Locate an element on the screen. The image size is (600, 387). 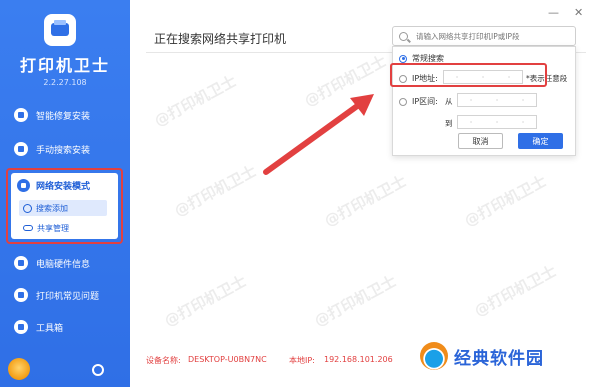
sidebar-item-hardware-info: 电脑硬件信息 is located at coordinates (65, 263).